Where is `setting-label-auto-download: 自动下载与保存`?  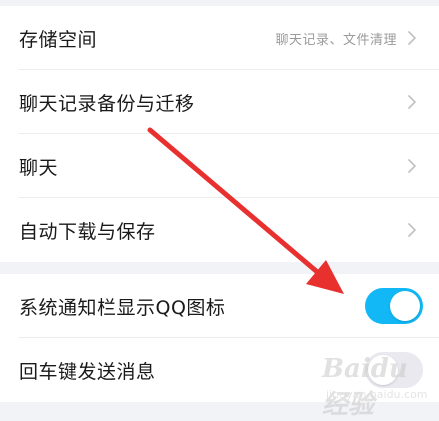 setting-label-auto-download: 自动下载与保存 is located at coordinates (87, 231).